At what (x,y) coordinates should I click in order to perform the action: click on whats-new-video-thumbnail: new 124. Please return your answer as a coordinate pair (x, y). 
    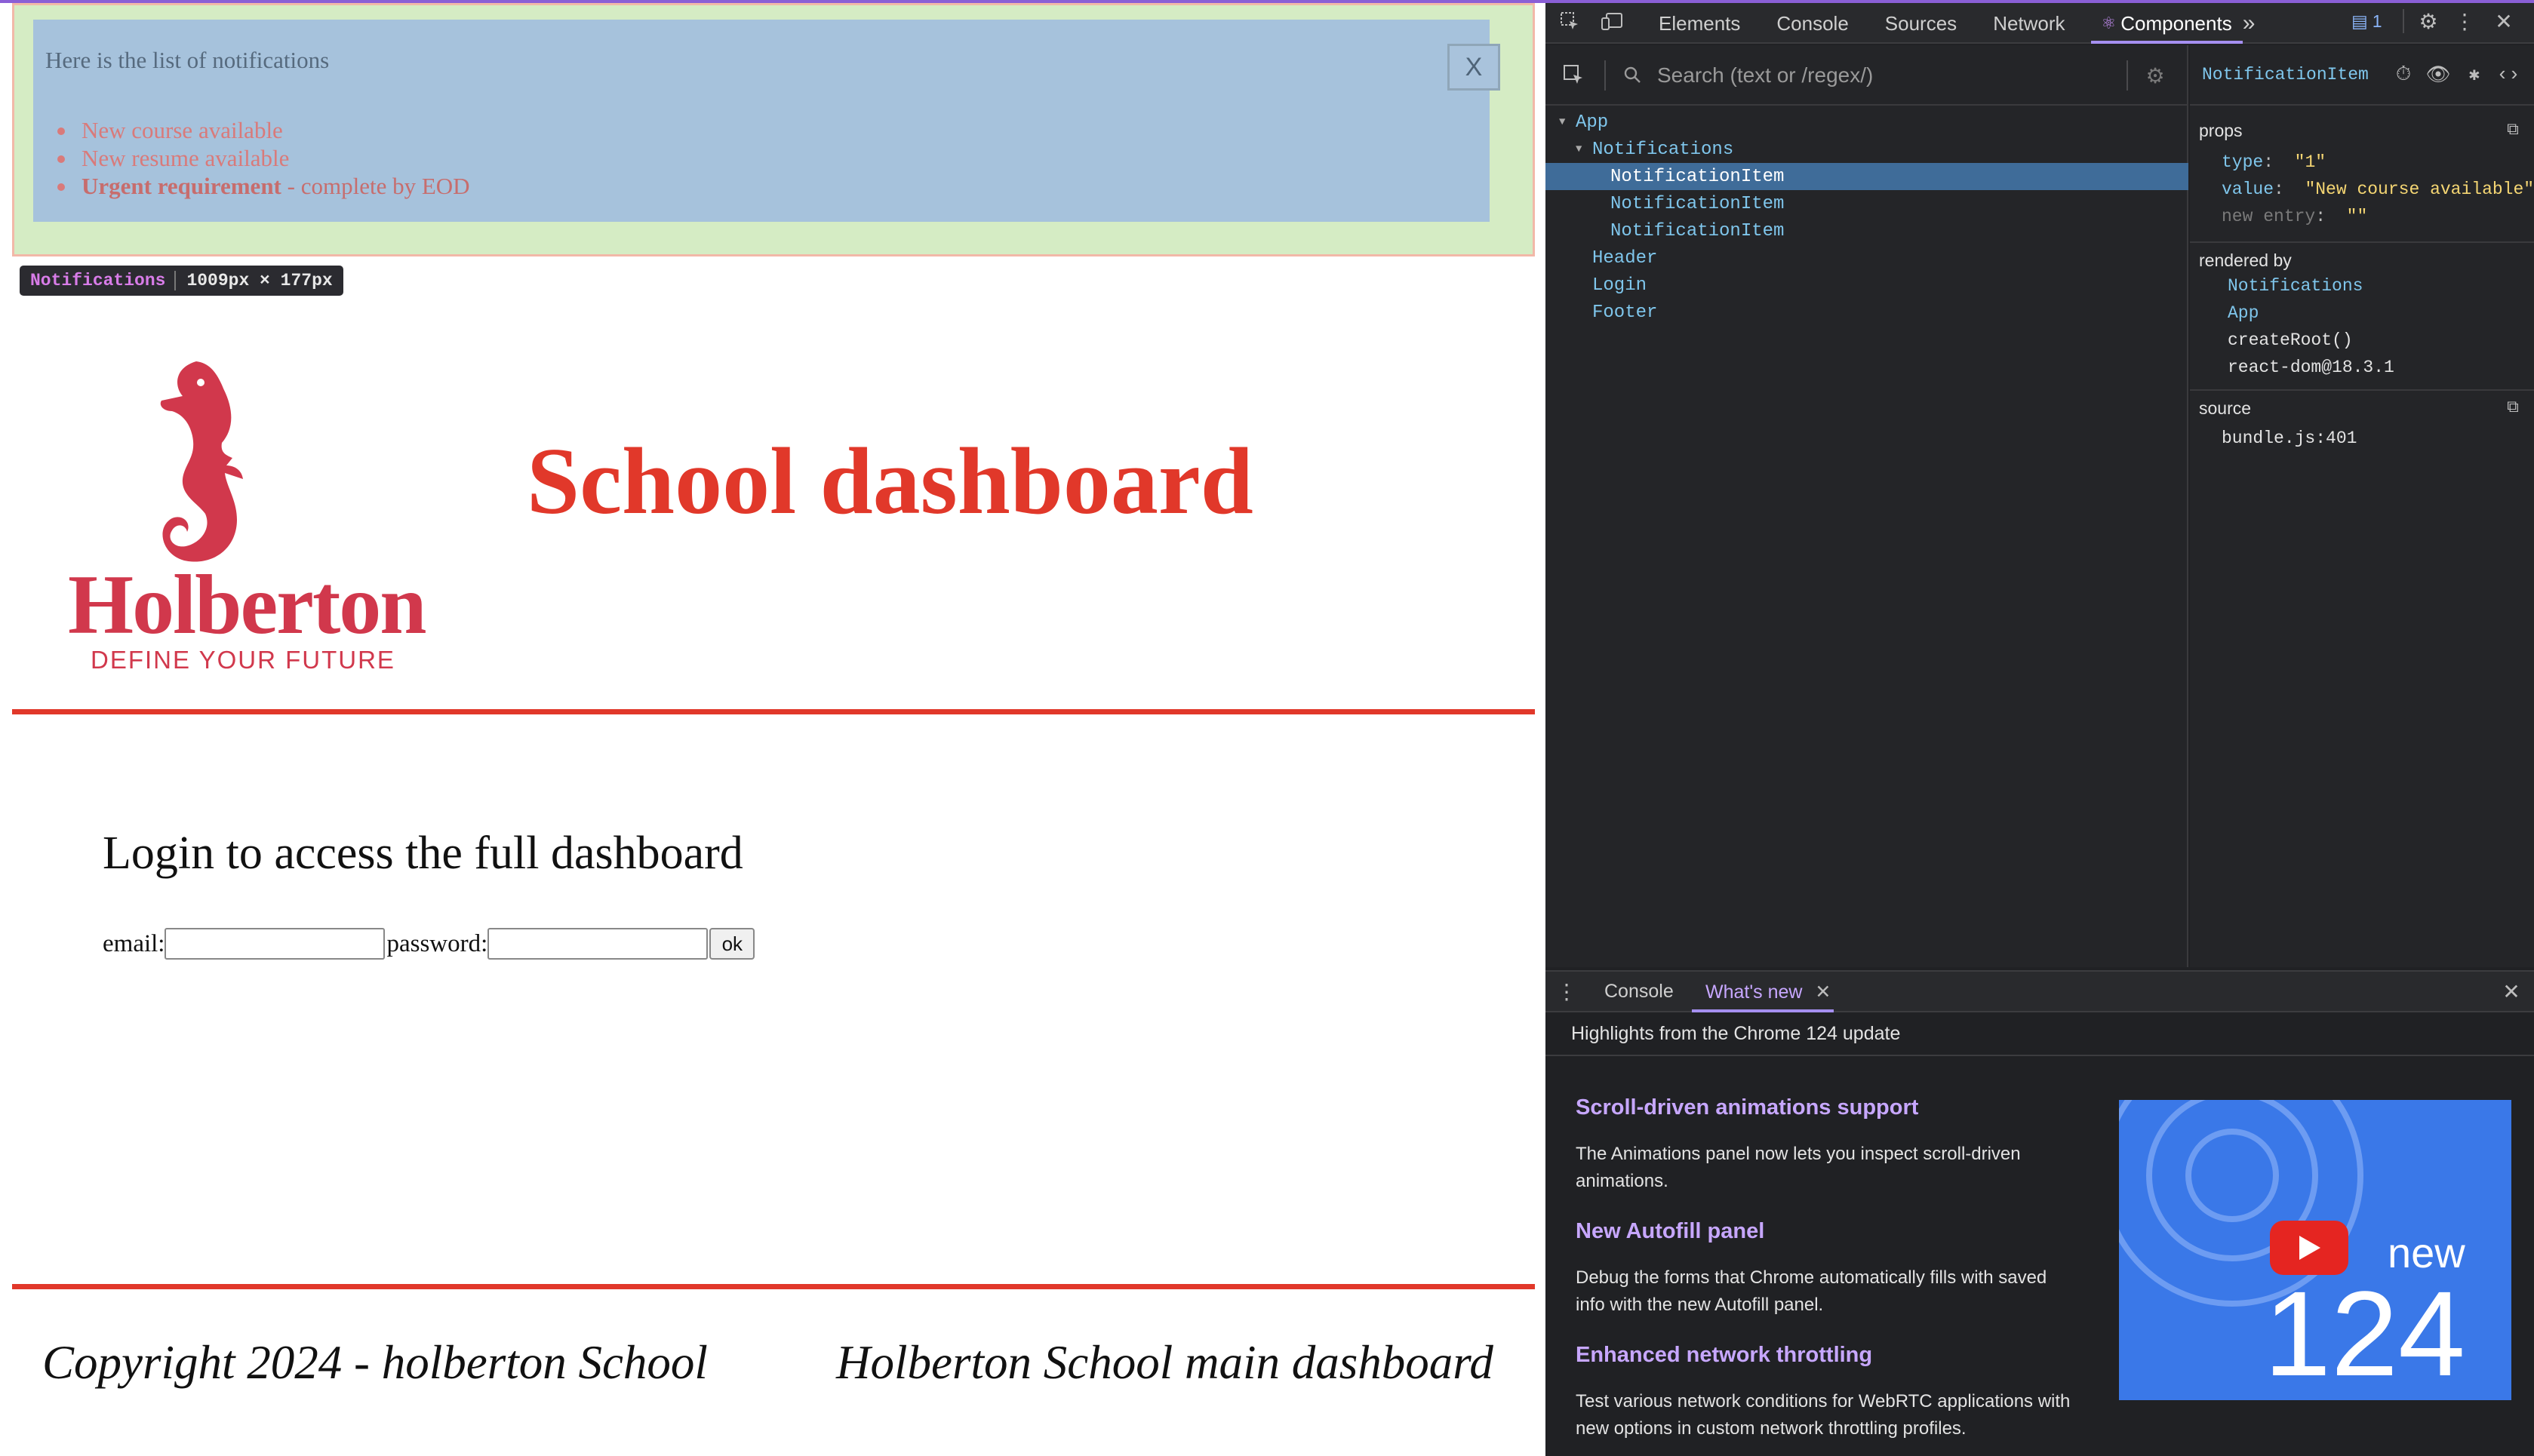
    Looking at the image, I should click on (2315, 1250).